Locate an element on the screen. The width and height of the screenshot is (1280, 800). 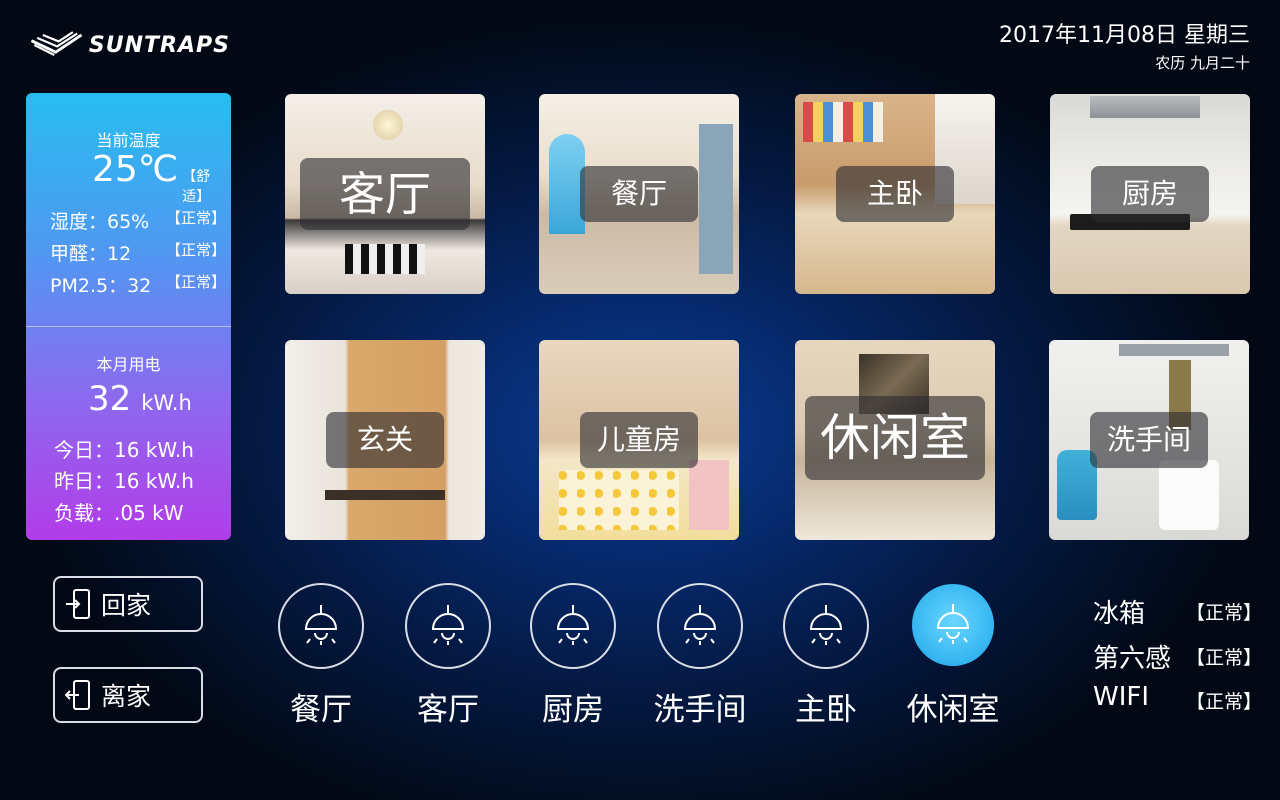
room-label: 洗手间 is located at coordinates (1149, 440).